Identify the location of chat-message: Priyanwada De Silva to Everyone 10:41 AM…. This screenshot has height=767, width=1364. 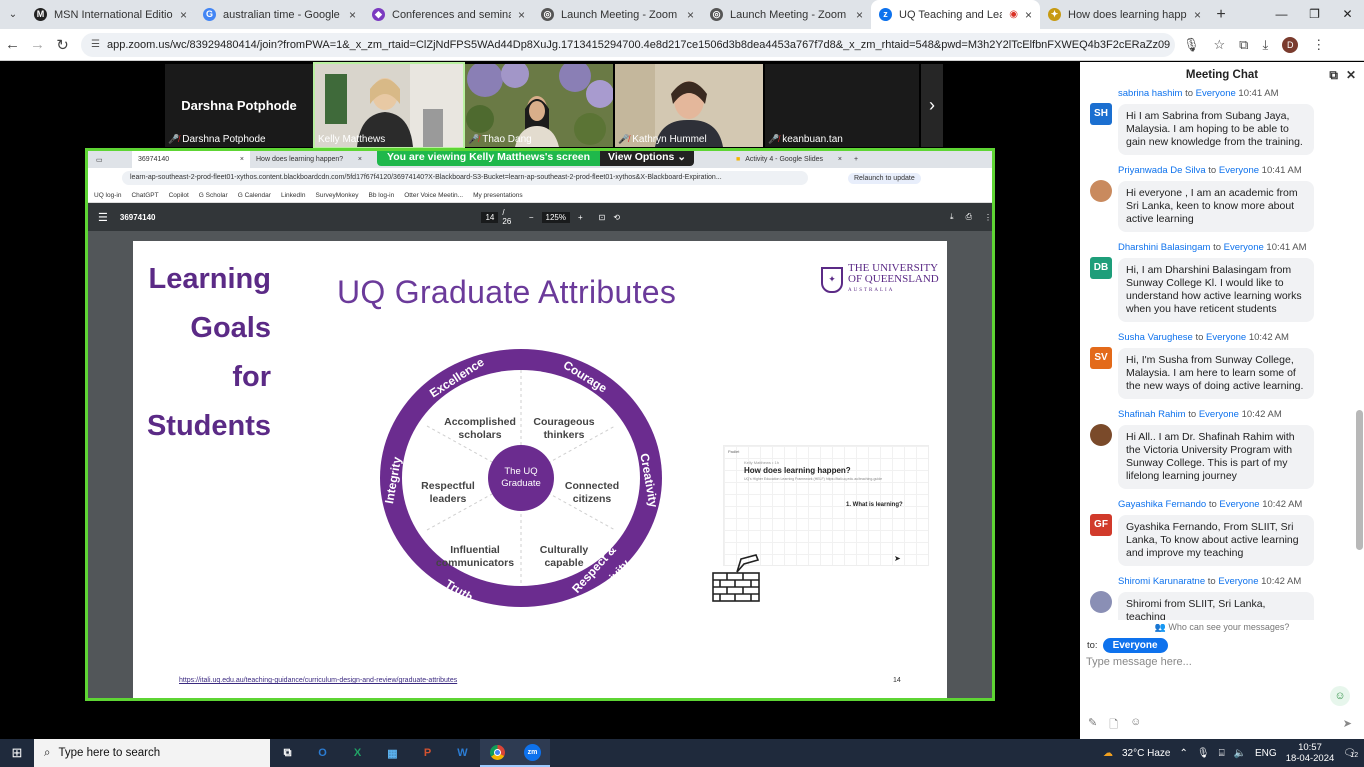
(1218, 198).